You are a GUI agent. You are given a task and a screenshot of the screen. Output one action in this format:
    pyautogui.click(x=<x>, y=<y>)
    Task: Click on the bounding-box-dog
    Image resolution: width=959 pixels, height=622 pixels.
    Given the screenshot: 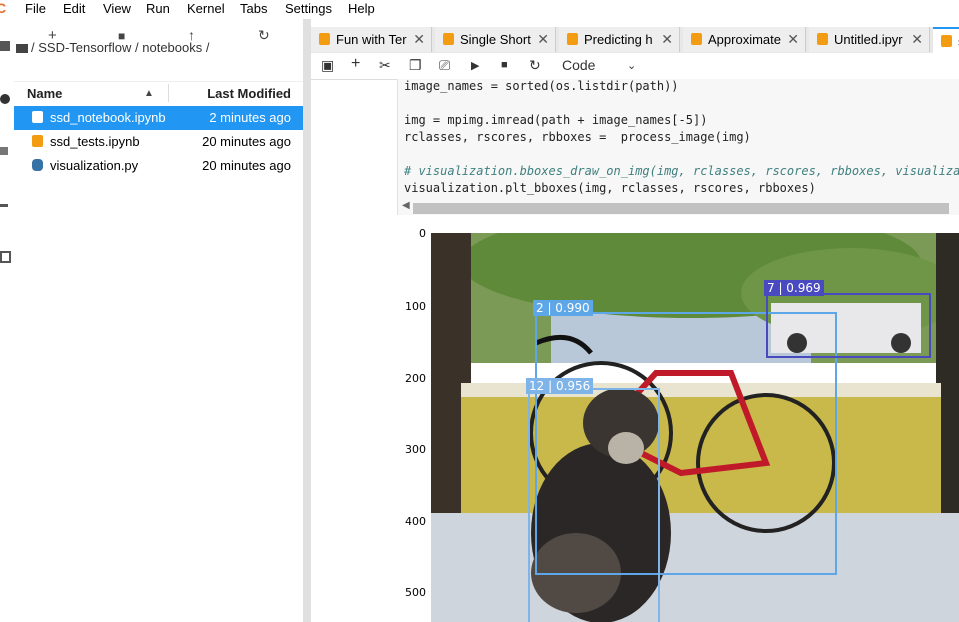 What is the action you would take?
    pyautogui.click(x=594, y=505)
    